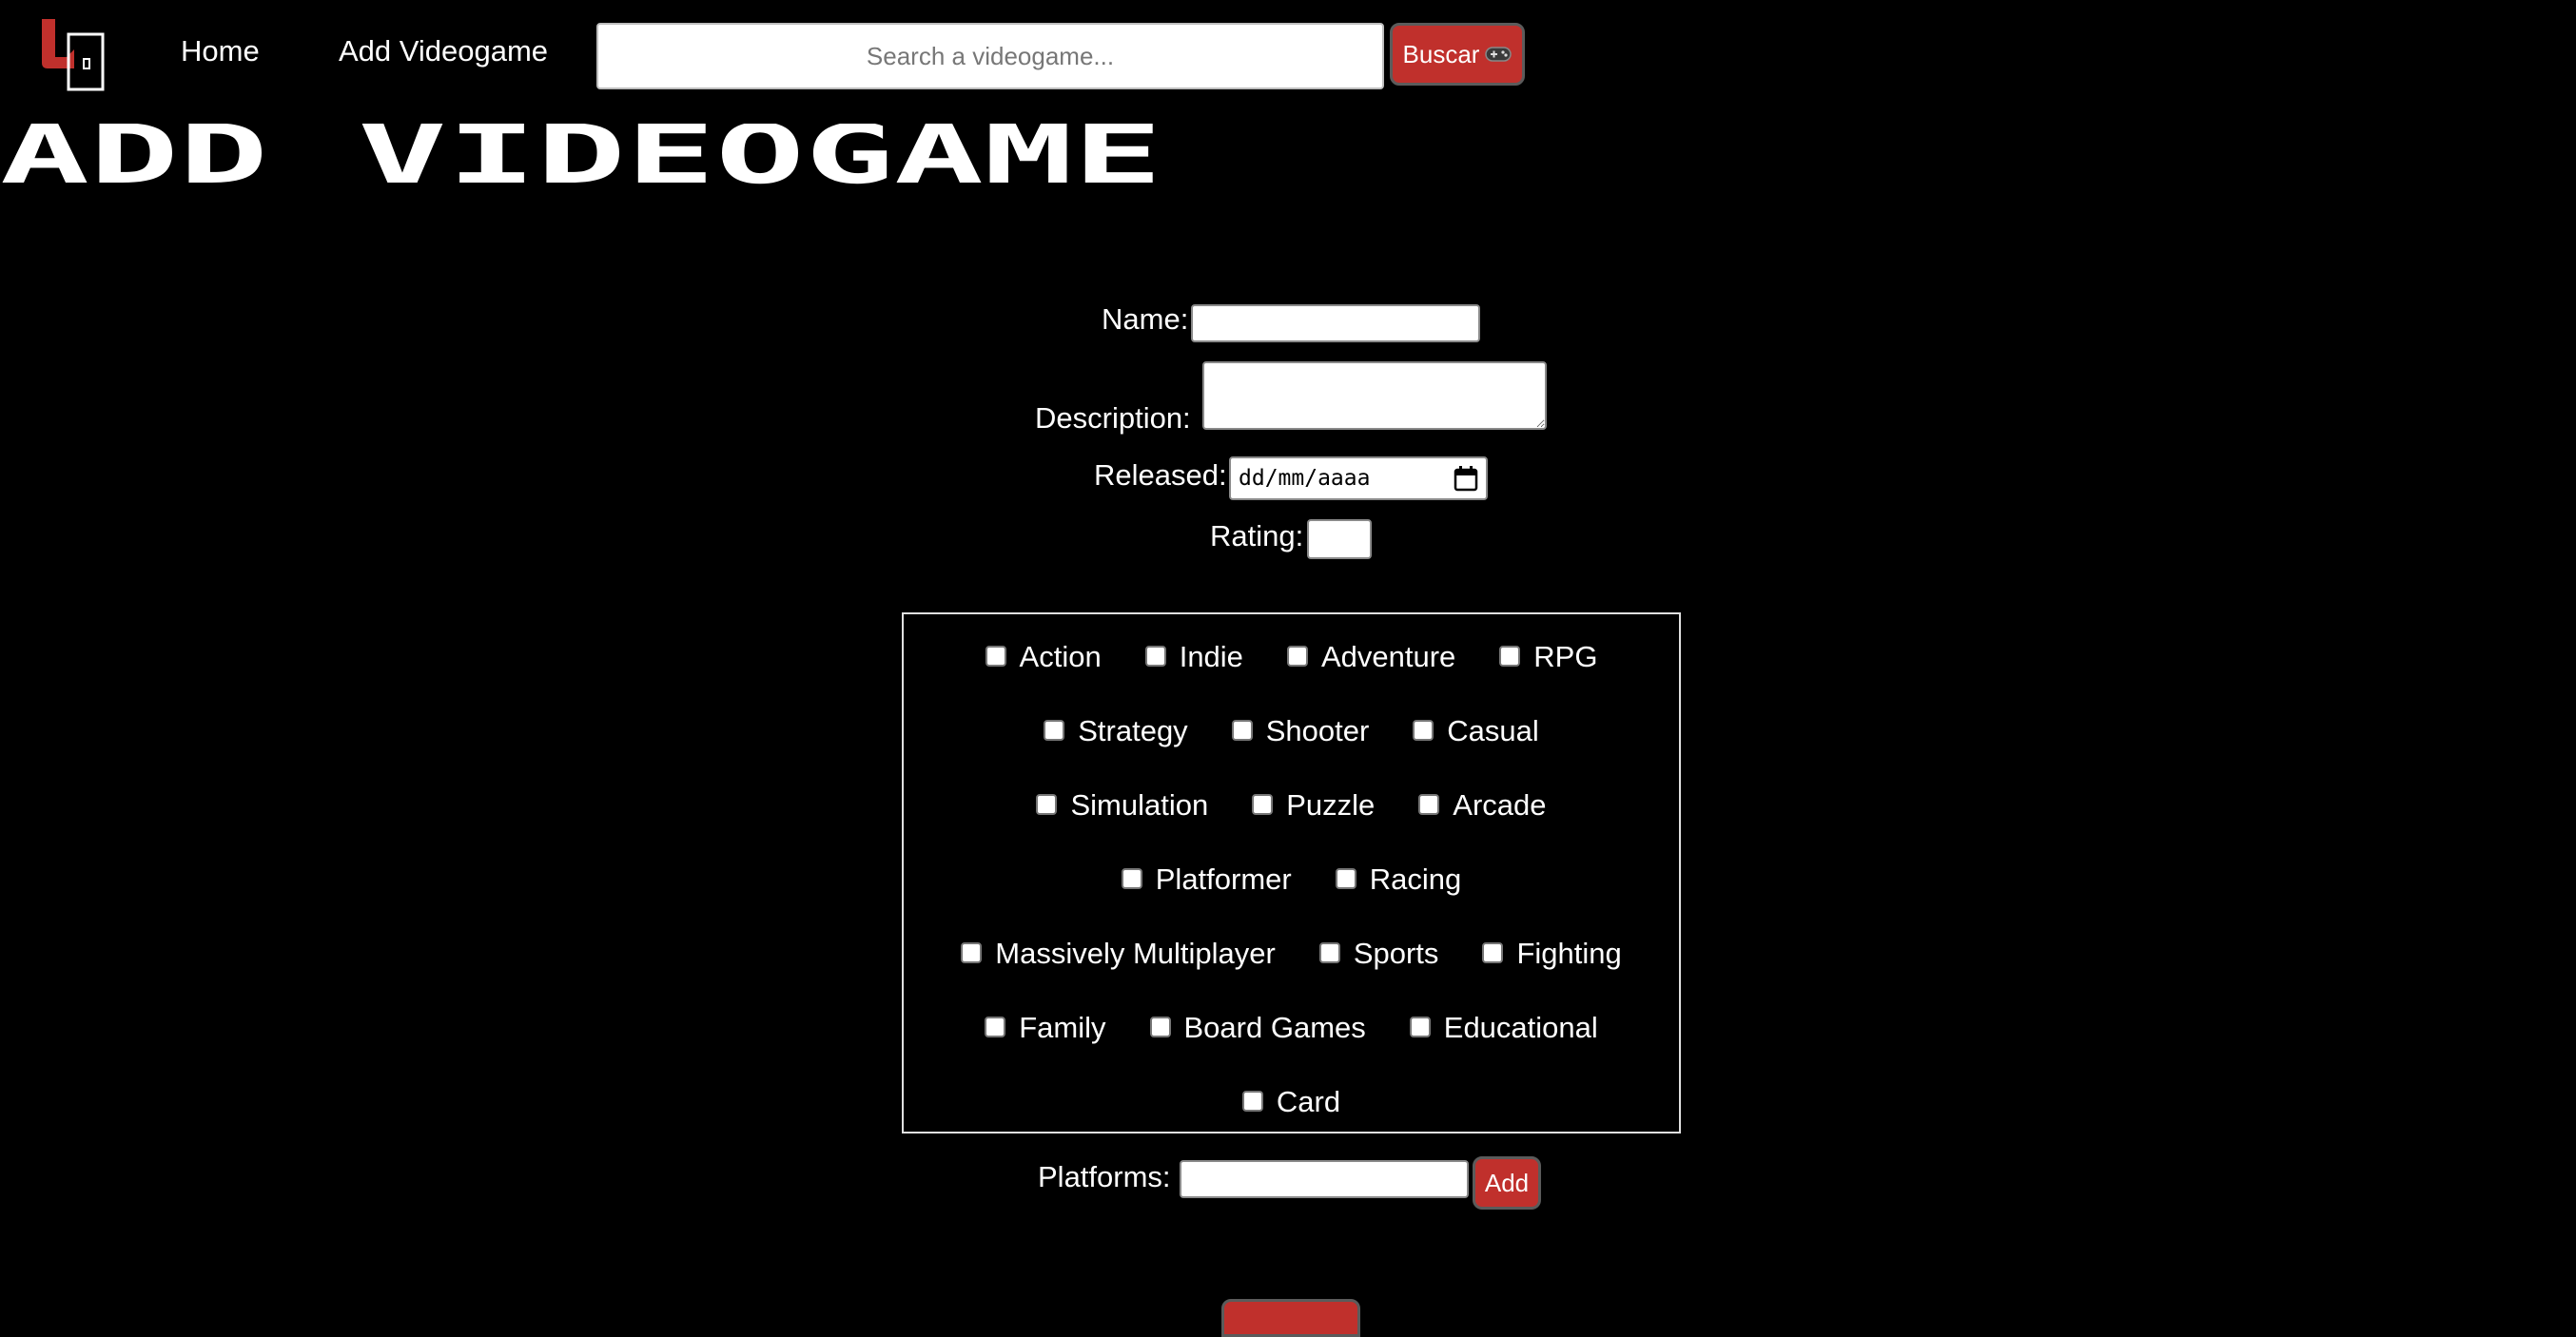  Describe the element at coordinates (1113, 418) in the screenshot. I see `description-label: Description:` at that location.